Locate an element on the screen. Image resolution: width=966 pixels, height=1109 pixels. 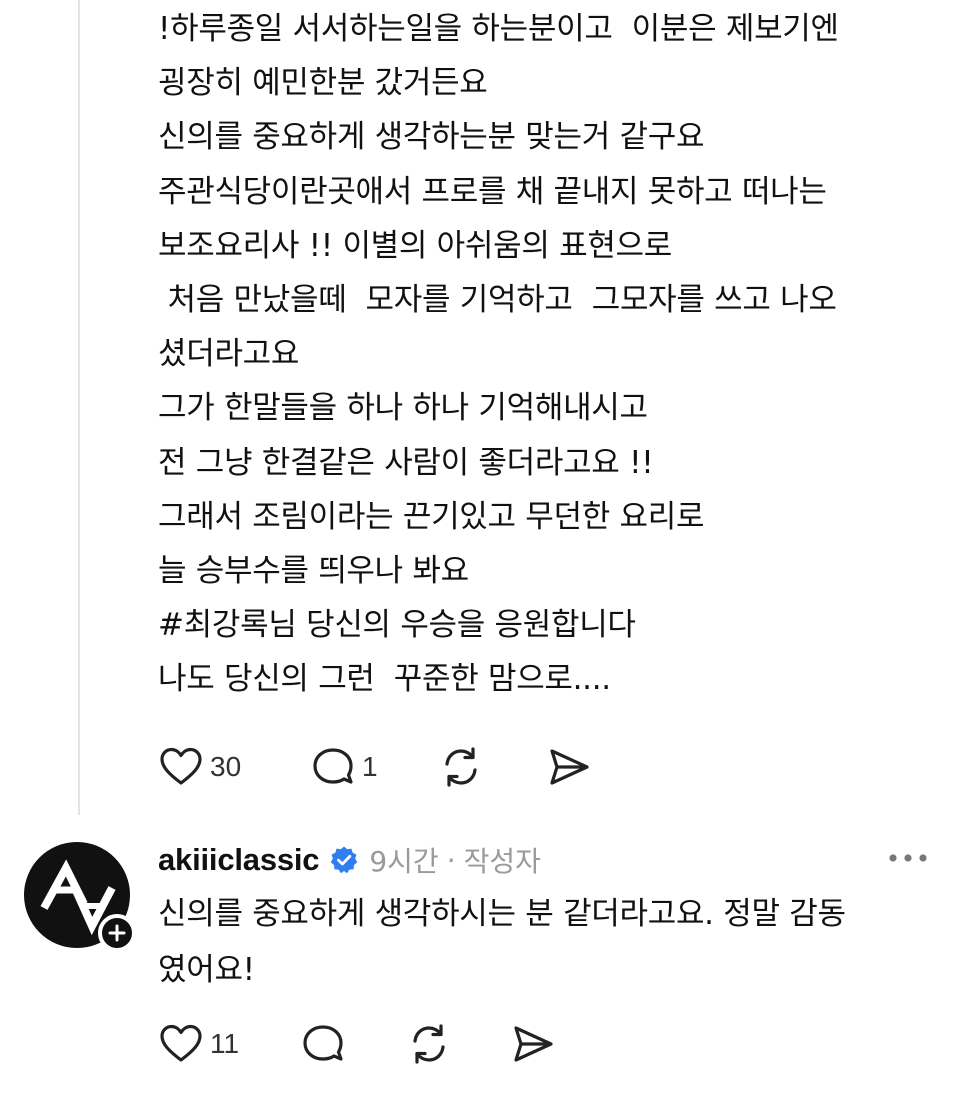
post-text-line: 처음 만났을떼 모자를 기억하고 그모자를 쓰고 나오 is located at coordinates (497, 299).